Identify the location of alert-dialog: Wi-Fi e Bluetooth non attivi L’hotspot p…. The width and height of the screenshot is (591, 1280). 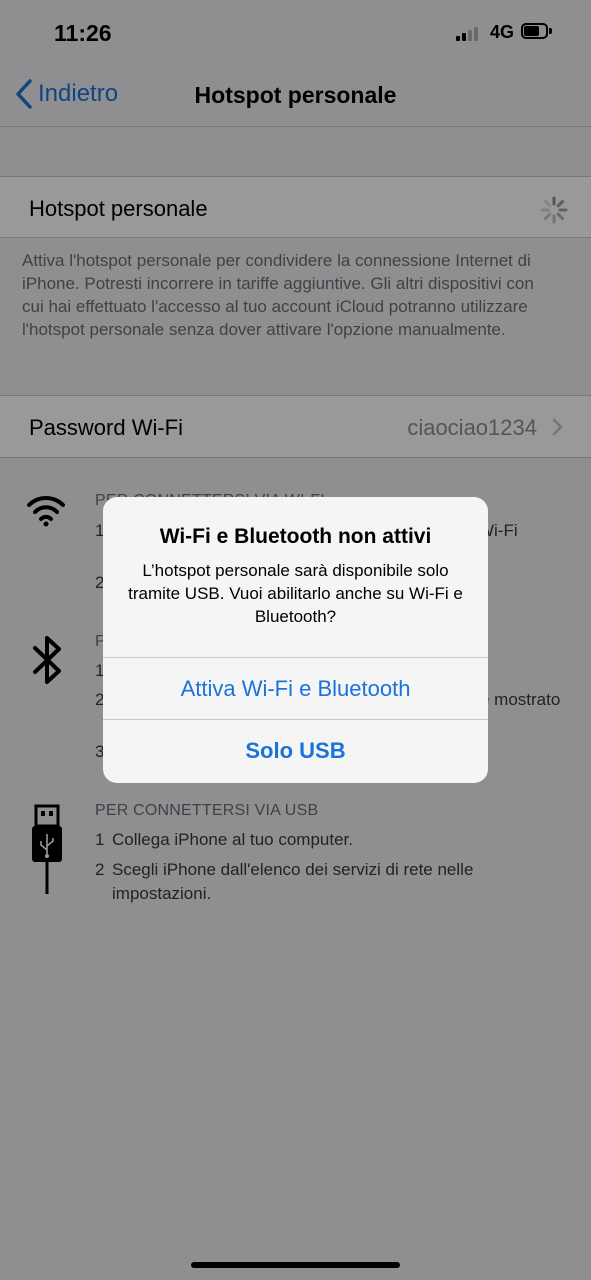
(295, 640).